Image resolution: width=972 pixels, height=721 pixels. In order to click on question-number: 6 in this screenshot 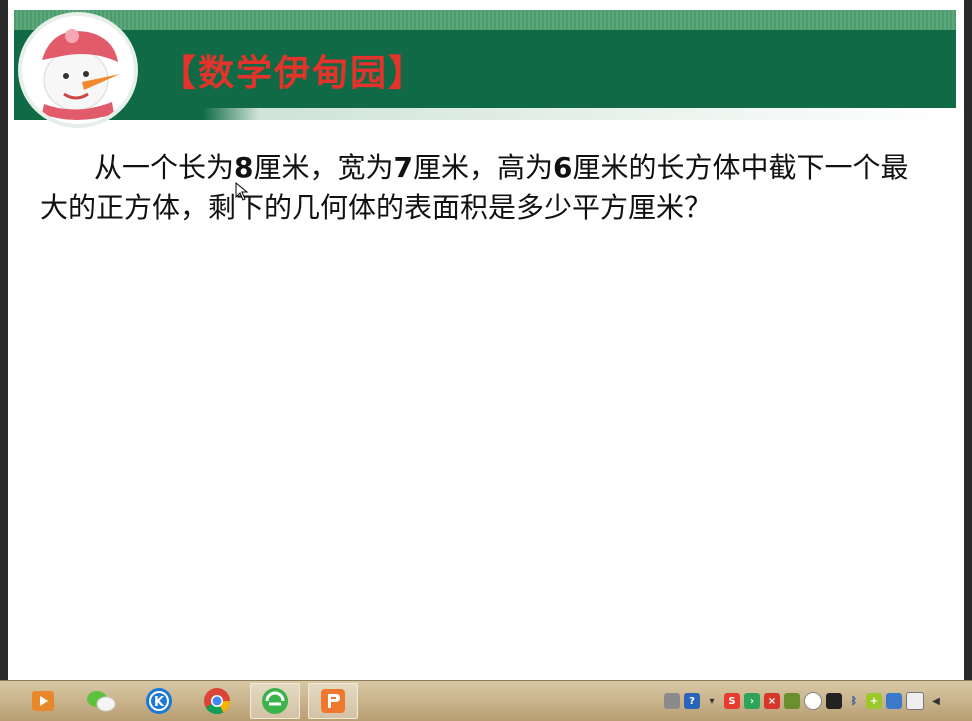, I will do `click(563, 167)`.